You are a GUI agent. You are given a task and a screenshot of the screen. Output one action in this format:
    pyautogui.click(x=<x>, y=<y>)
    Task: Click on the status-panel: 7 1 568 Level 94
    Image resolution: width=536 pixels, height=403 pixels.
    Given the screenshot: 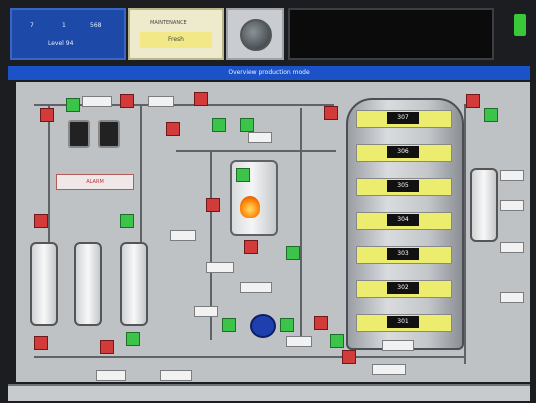 What is the action you would take?
    pyautogui.click(x=68, y=34)
    